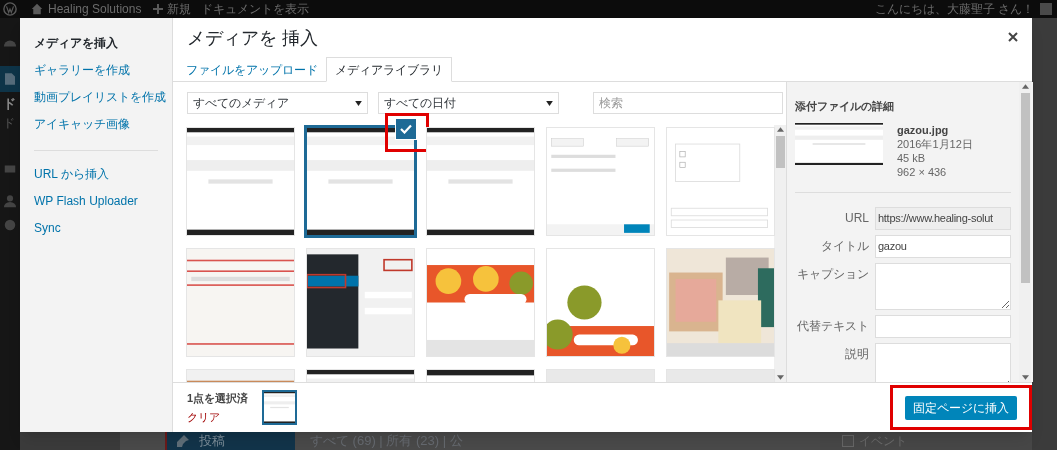 Image resolution: width=1057 pixels, height=450 pixels. What do you see at coordinates (844, 245) in the screenshot?
I see `field-label: タイトル` at bounding box center [844, 245].